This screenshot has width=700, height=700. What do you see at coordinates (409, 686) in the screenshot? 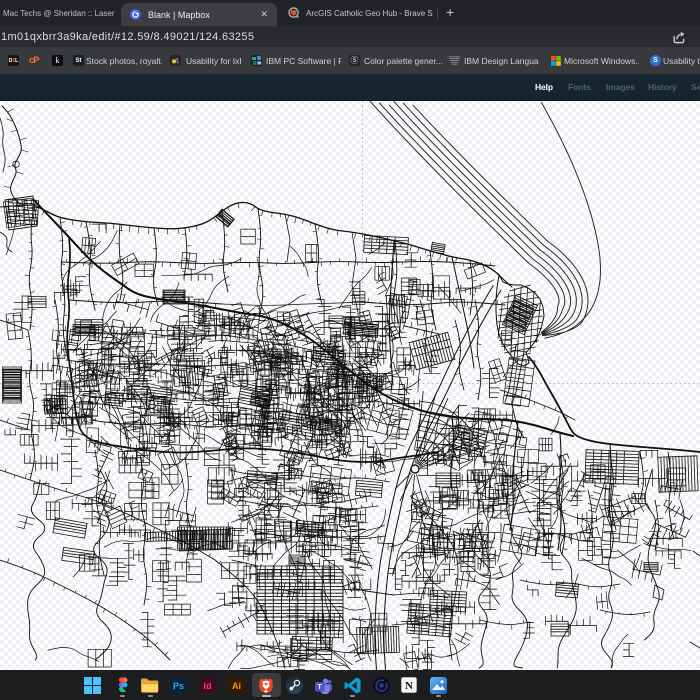
I see `svg-text: N` at bounding box center [409, 686].